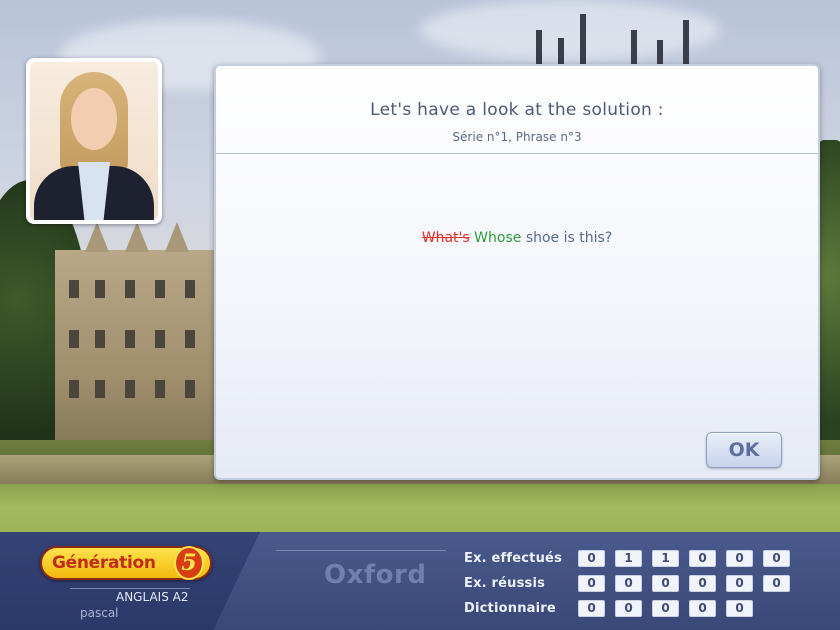 The width and height of the screenshot is (840, 630). I want to click on user-name: pascal, so click(99, 613).